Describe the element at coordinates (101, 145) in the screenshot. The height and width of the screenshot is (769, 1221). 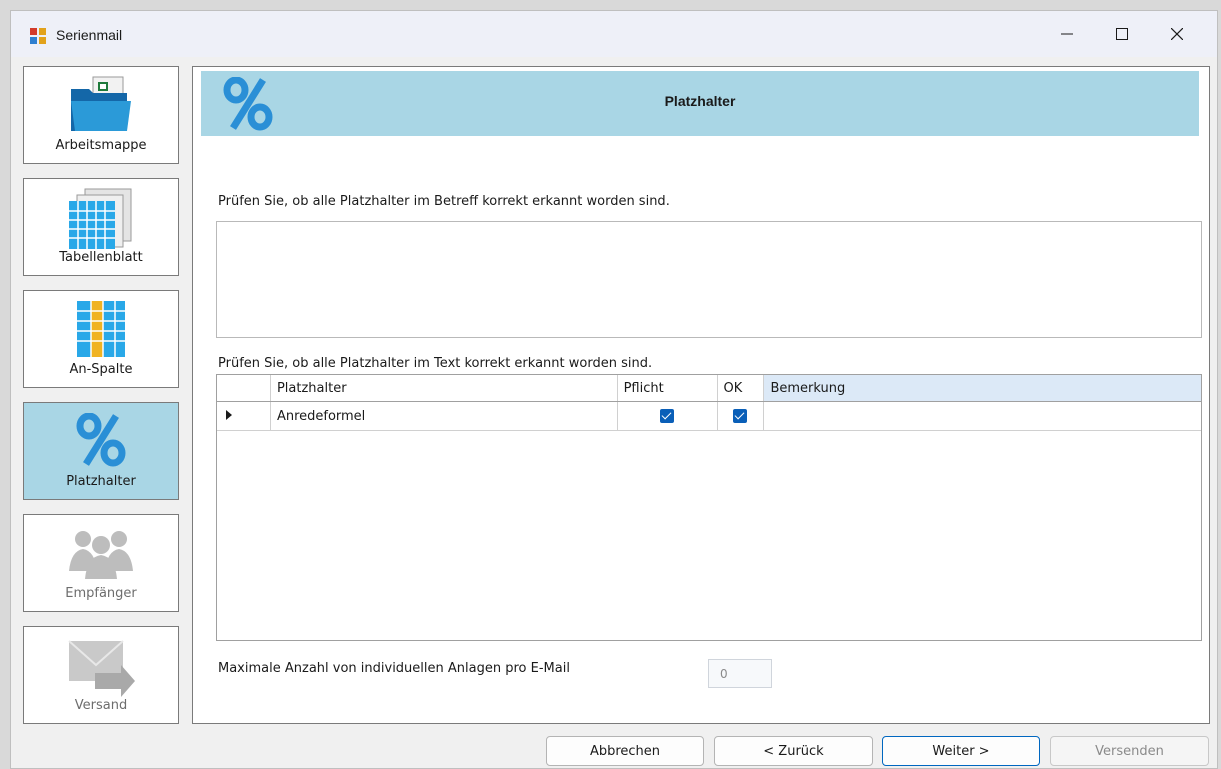
I see `nav-item-label: Arbeitsmappe` at that location.